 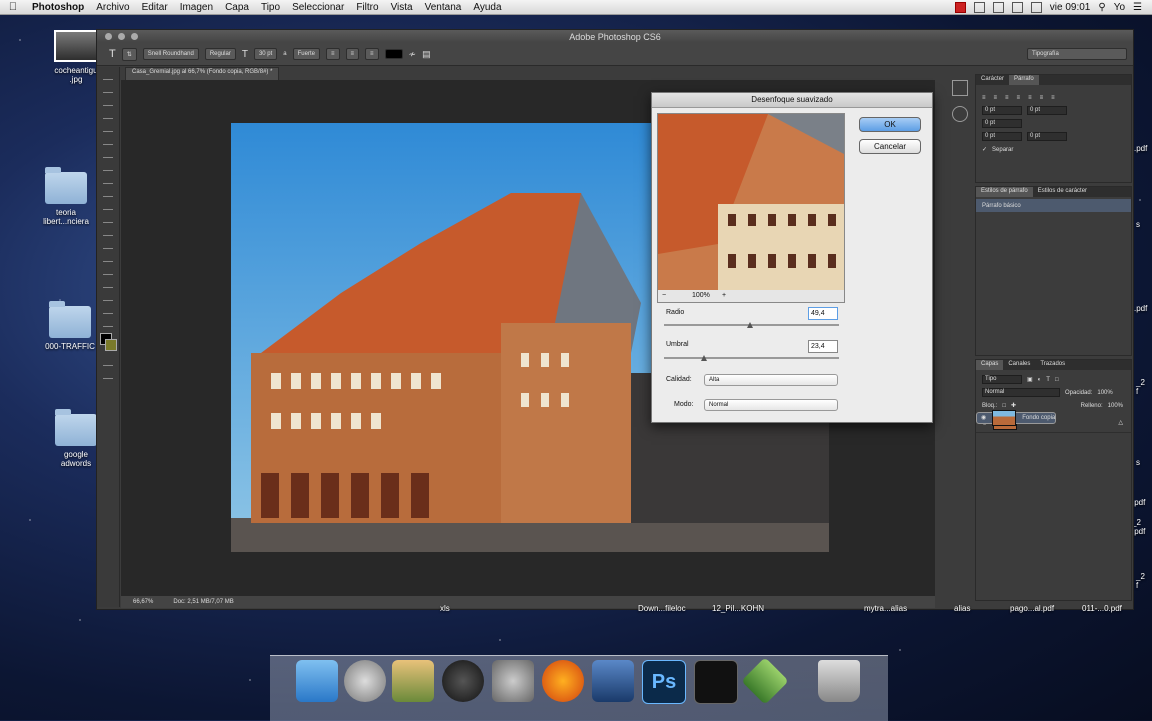 I want to click on blend-mode-select: Normal, so click(x=1021, y=392).